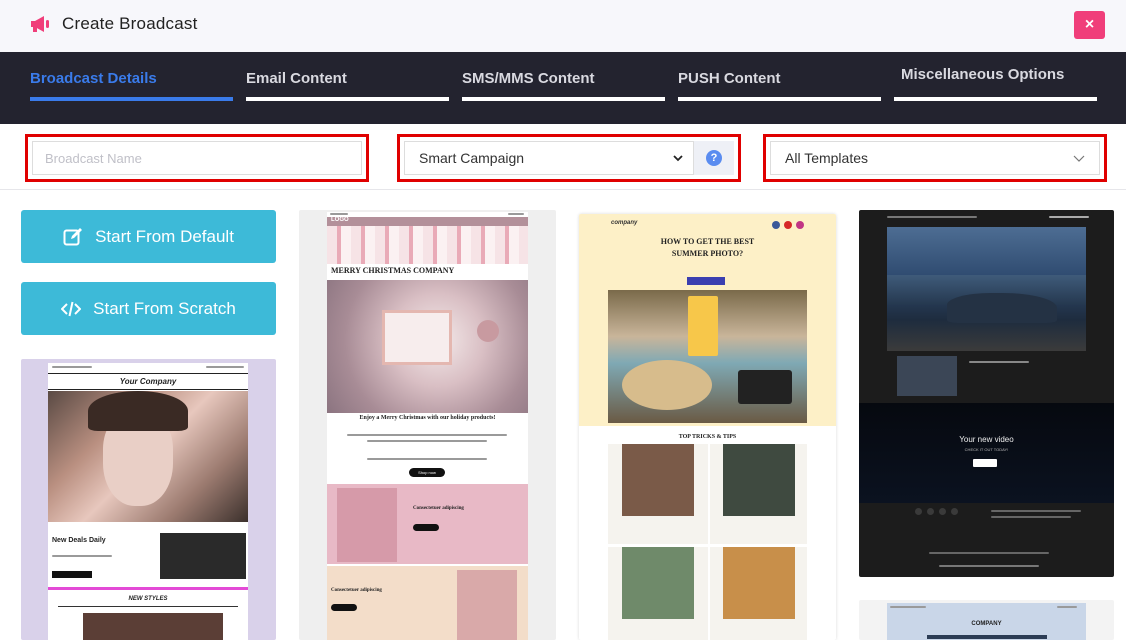 This screenshot has height=640, width=1126. What do you see at coordinates (93, 78) in the screenshot?
I see `tab-label: Broadcast Details` at bounding box center [93, 78].